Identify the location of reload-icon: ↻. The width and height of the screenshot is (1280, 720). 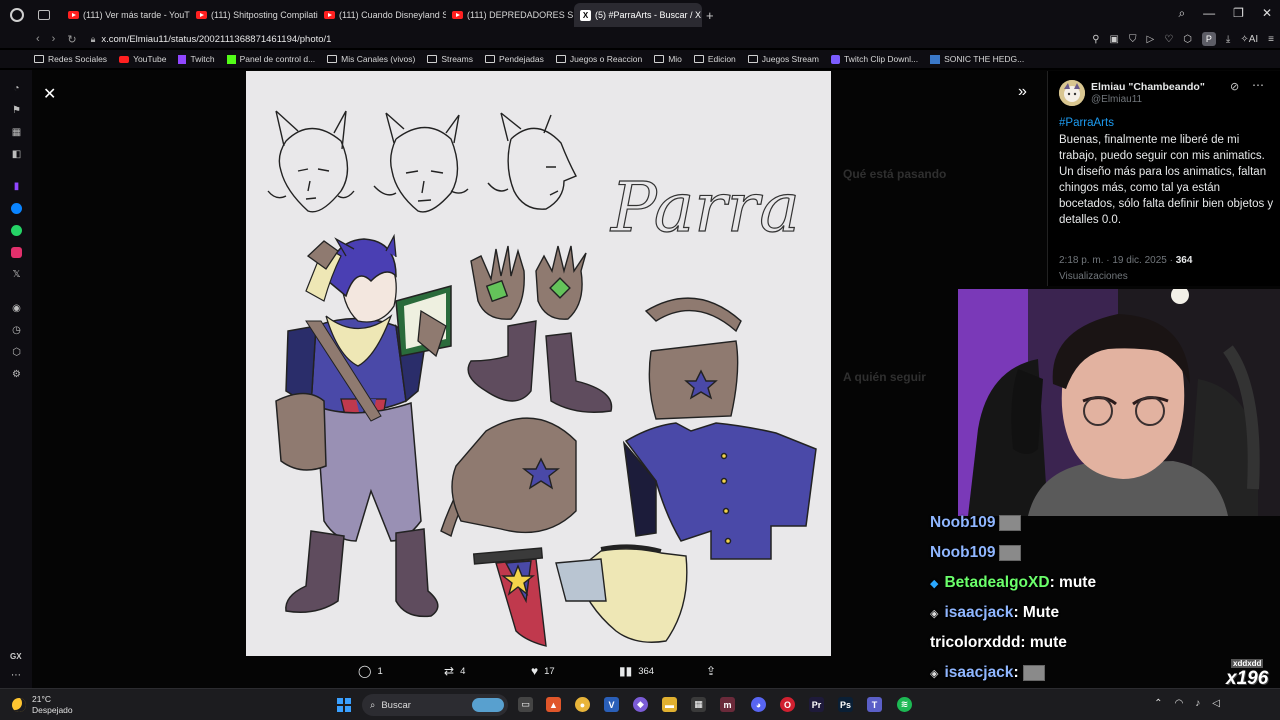
(71, 39).